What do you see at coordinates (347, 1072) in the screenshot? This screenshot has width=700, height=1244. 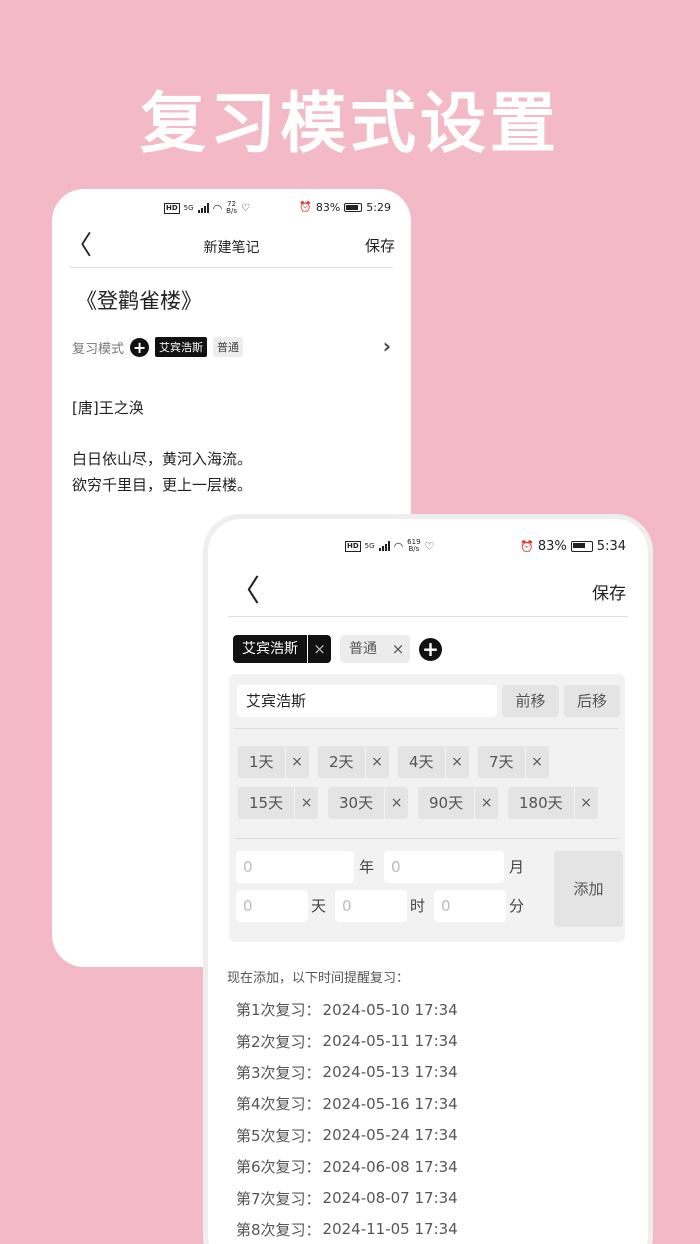 I see `list-item: 第3次复习： 2024-05-13 17:34` at bounding box center [347, 1072].